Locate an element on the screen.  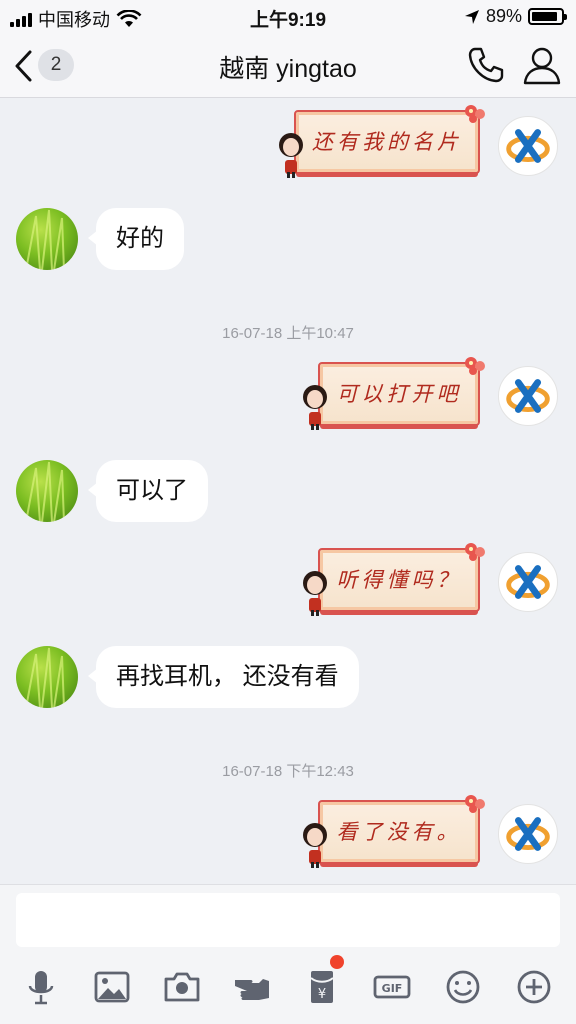
text-message: 再找耳机， 还没有看 is located at coordinates (223, 677).